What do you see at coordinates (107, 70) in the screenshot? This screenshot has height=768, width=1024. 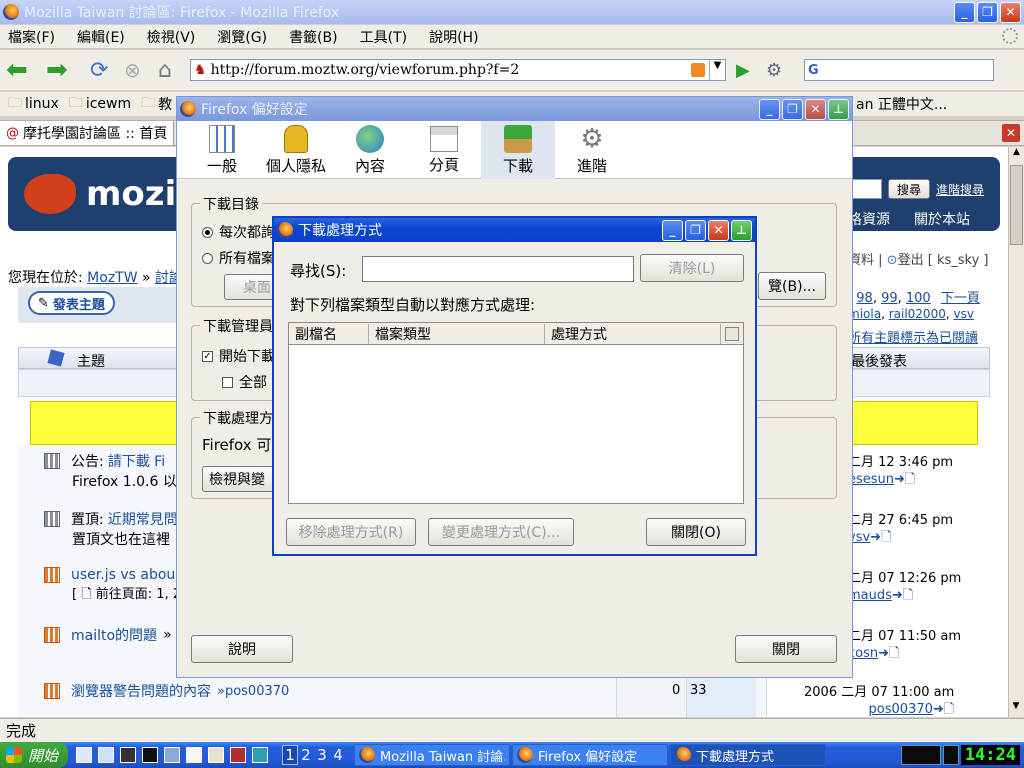 I see `reload-icon: ⟳` at bounding box center [107, 70].